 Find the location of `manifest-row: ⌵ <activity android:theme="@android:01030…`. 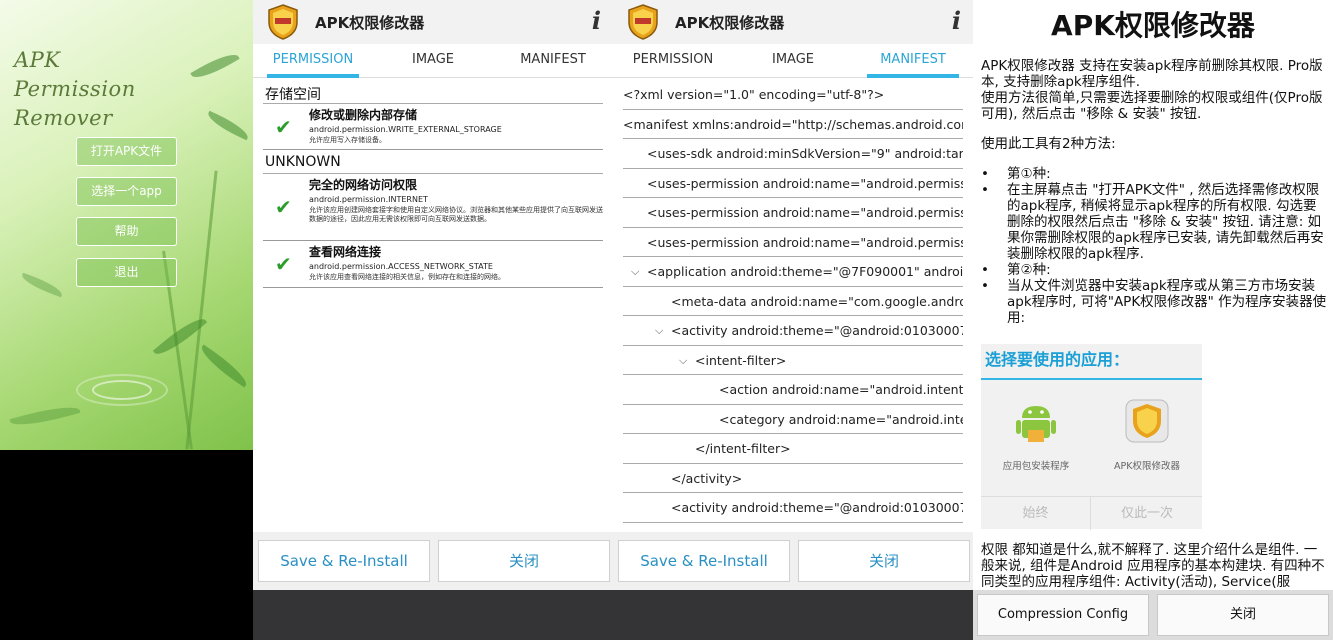

manifest-row: ⌵ <activity android:theme="@android:01030… is located at coordinates (793, 331).